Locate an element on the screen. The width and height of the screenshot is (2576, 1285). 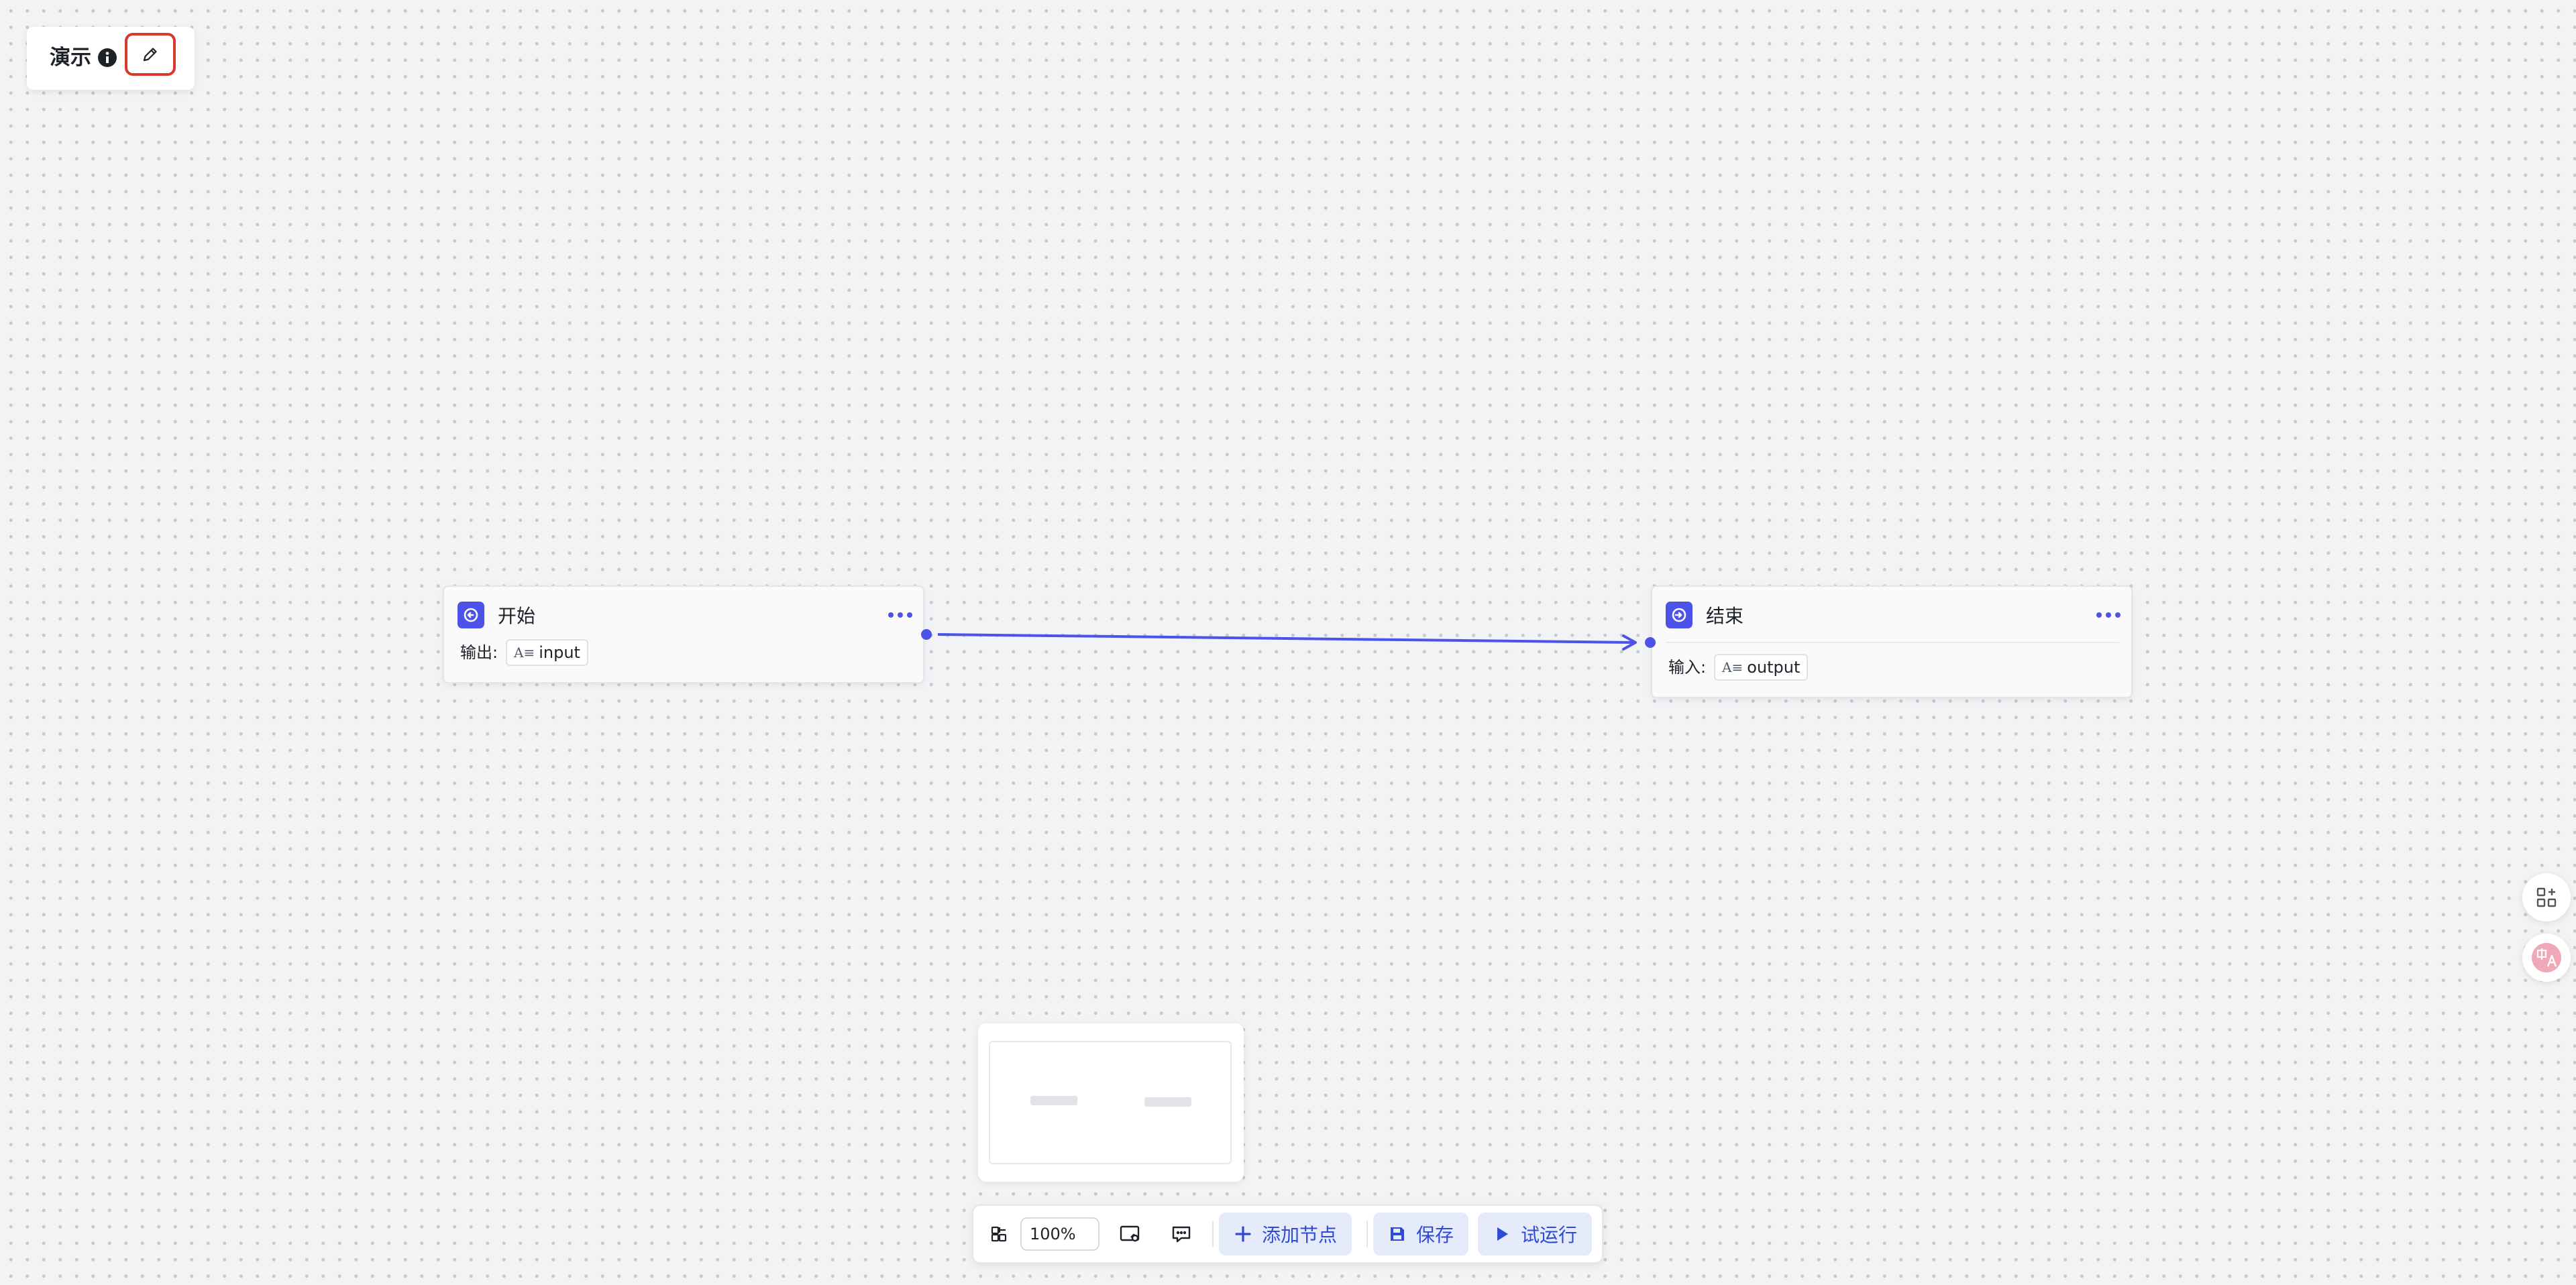
save-label: 保存 is located at coordinates (1435, 1235).